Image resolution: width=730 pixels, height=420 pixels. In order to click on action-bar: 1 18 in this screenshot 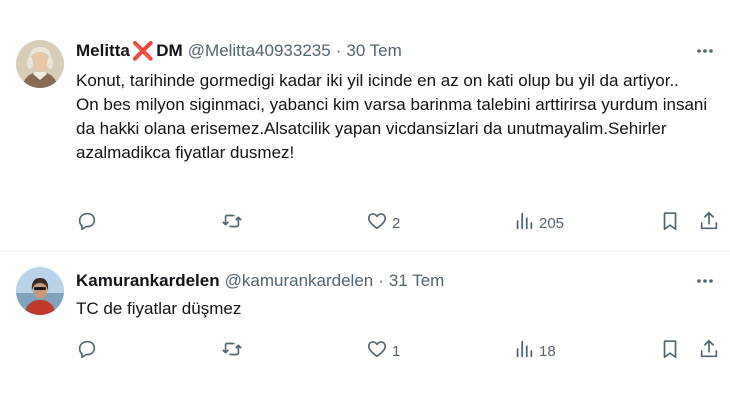, I will do `click(400, 351)`.